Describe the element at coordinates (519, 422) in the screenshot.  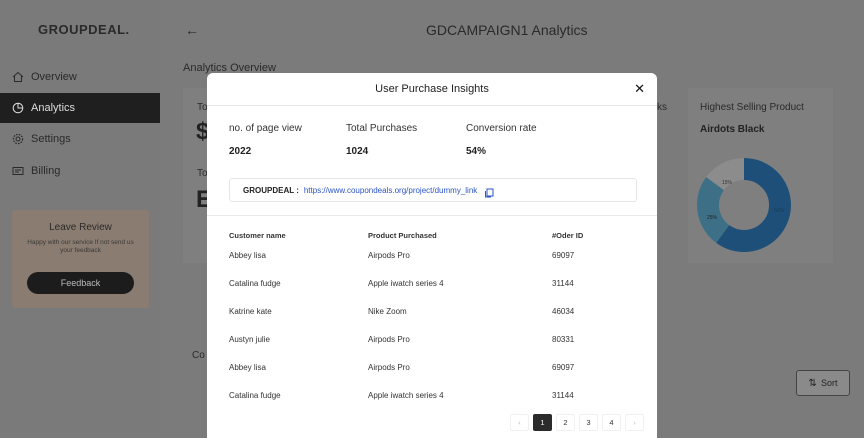
I see `prev-page-button: ‹` at that location.